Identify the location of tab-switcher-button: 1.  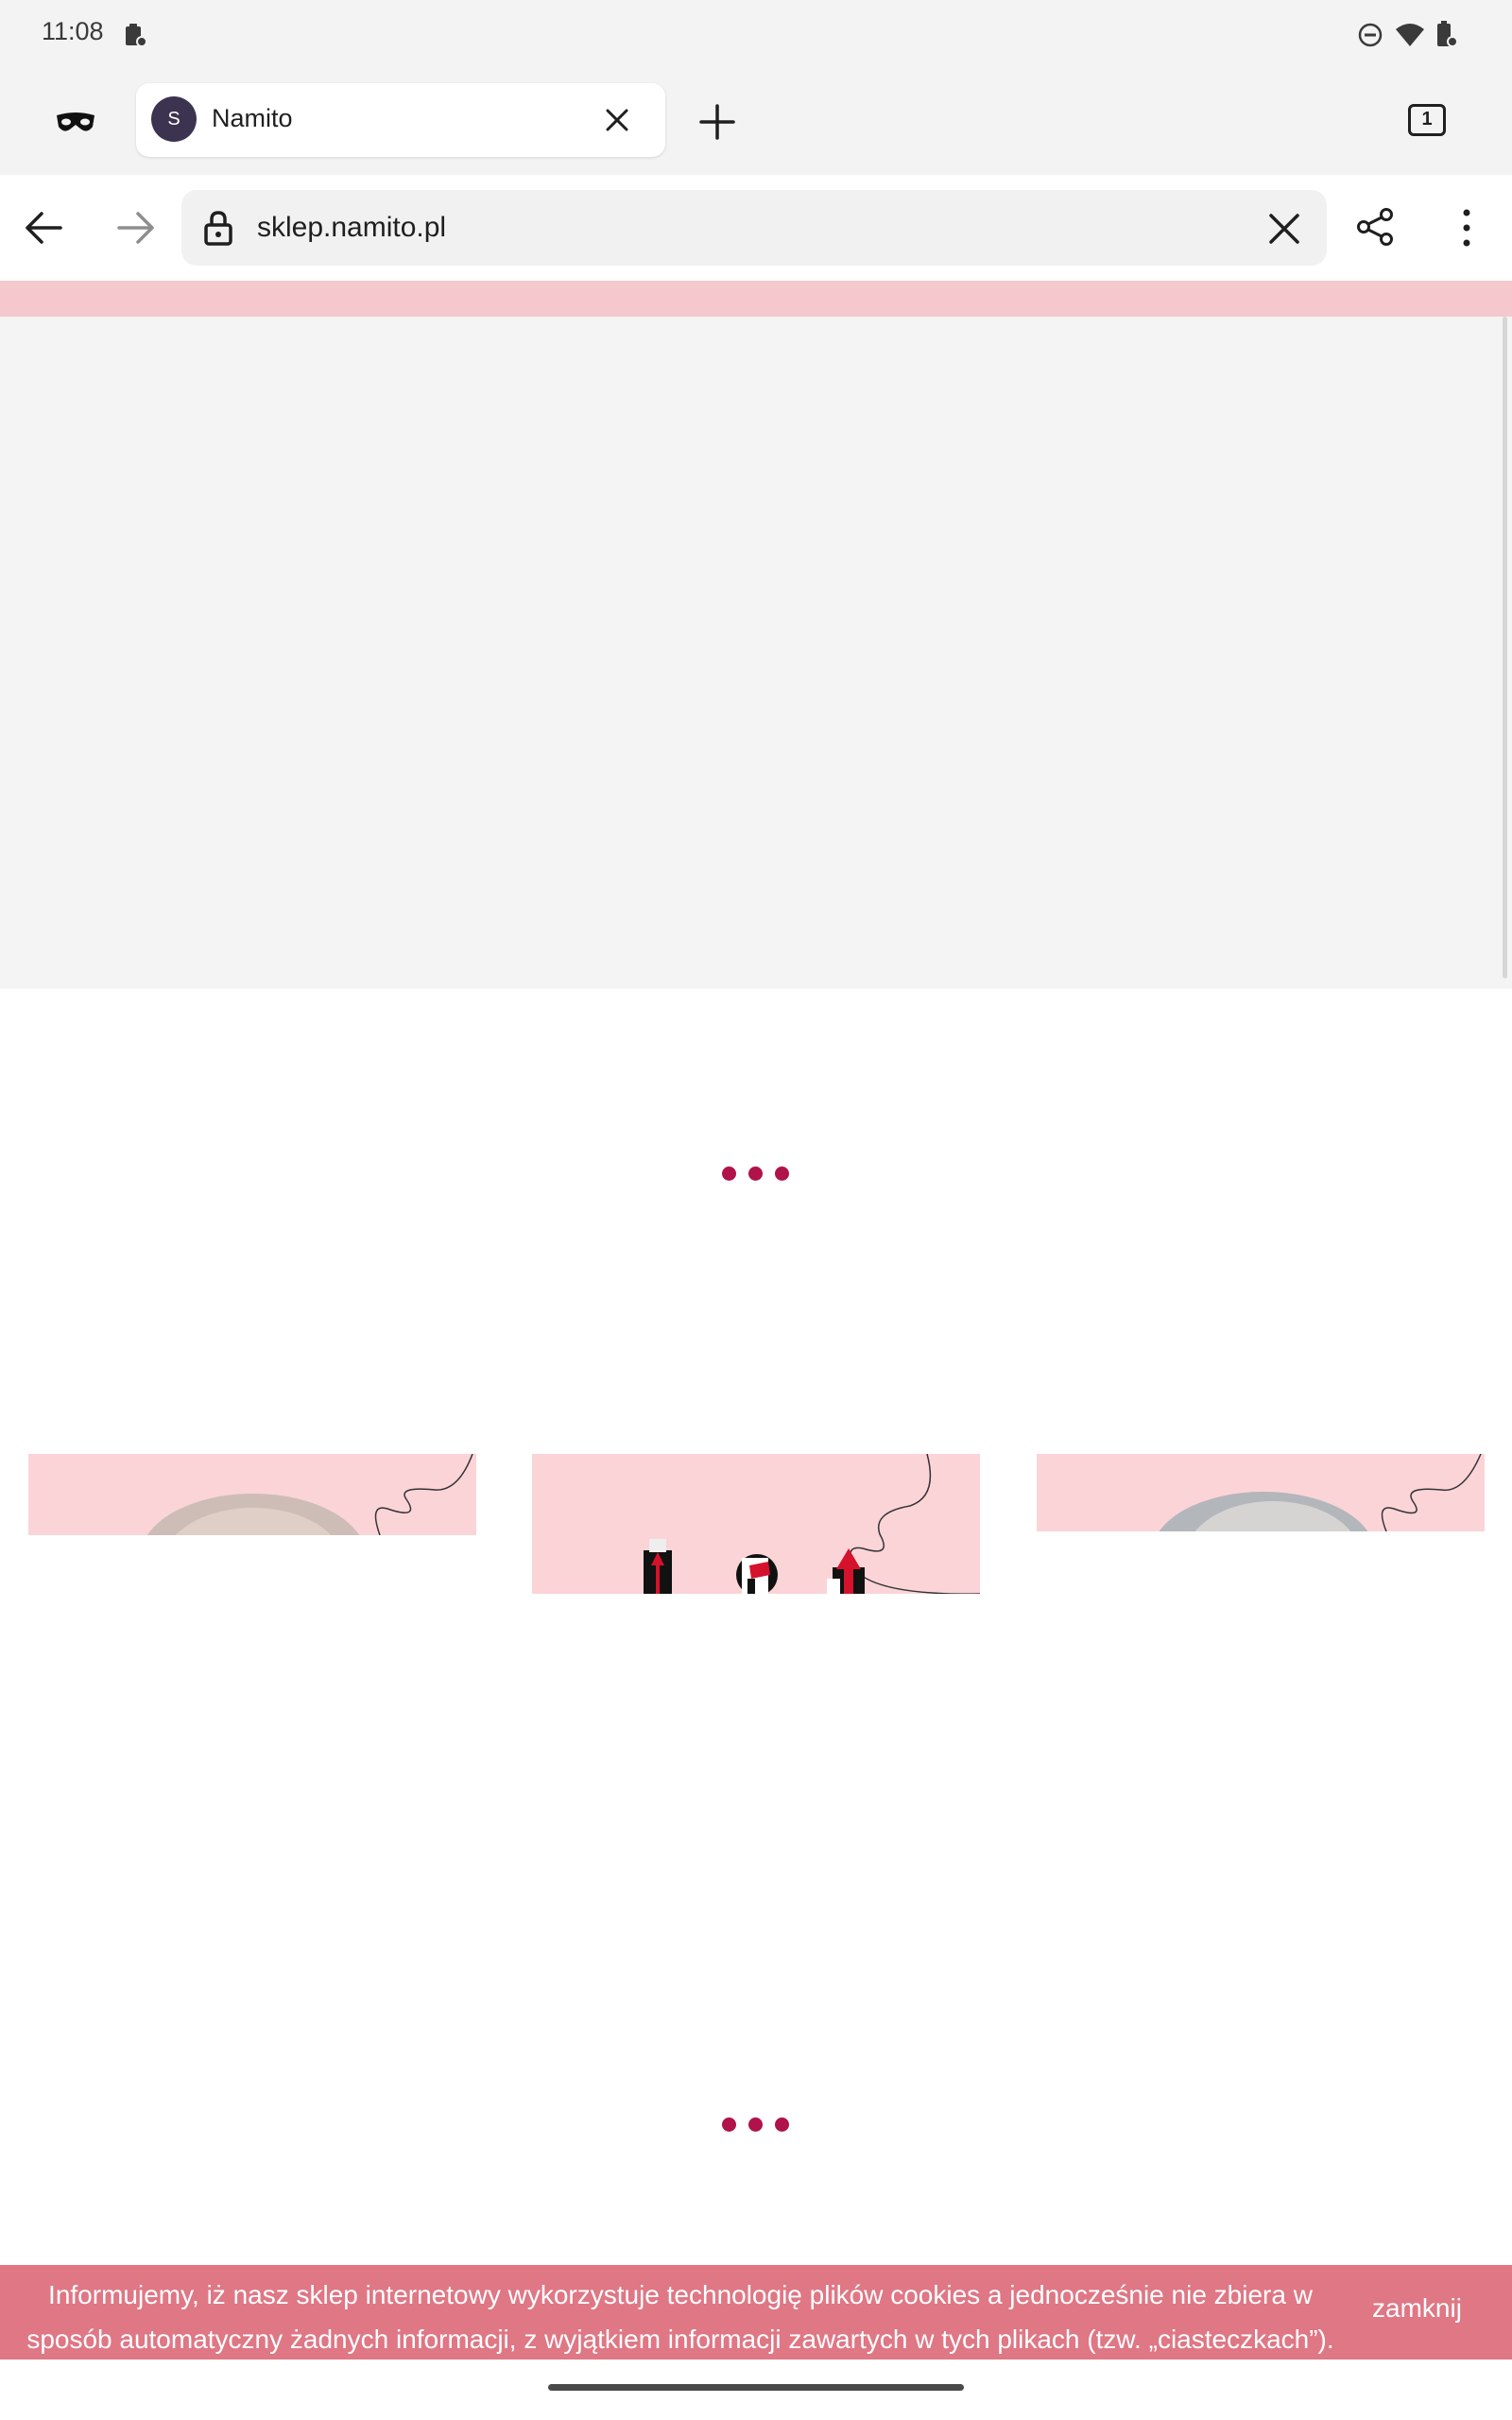
(1427, 120).